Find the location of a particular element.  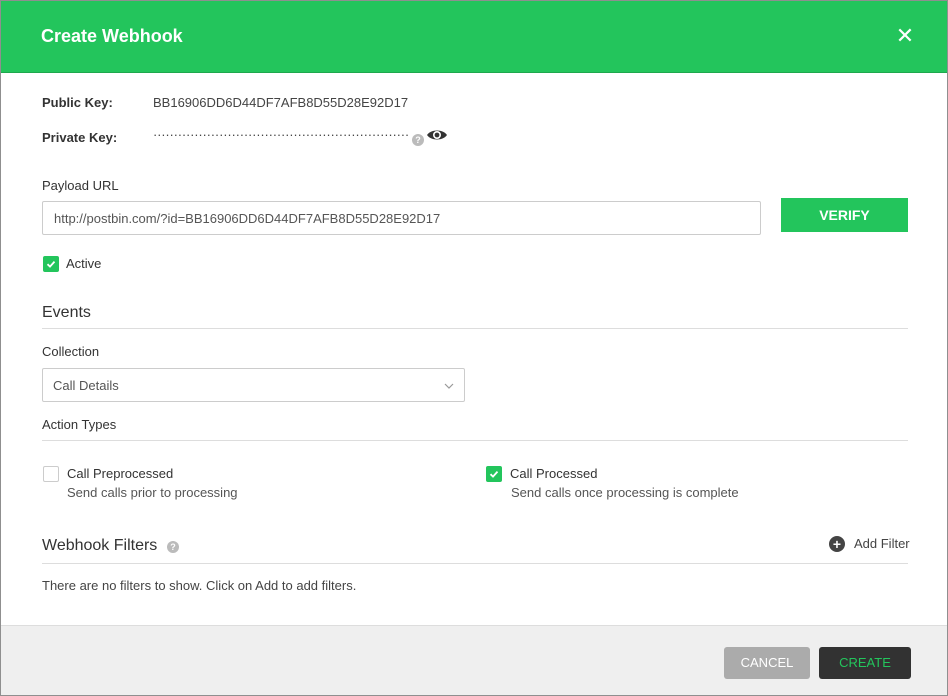

collection-value: Call Details is located at coordinates (86, 385).